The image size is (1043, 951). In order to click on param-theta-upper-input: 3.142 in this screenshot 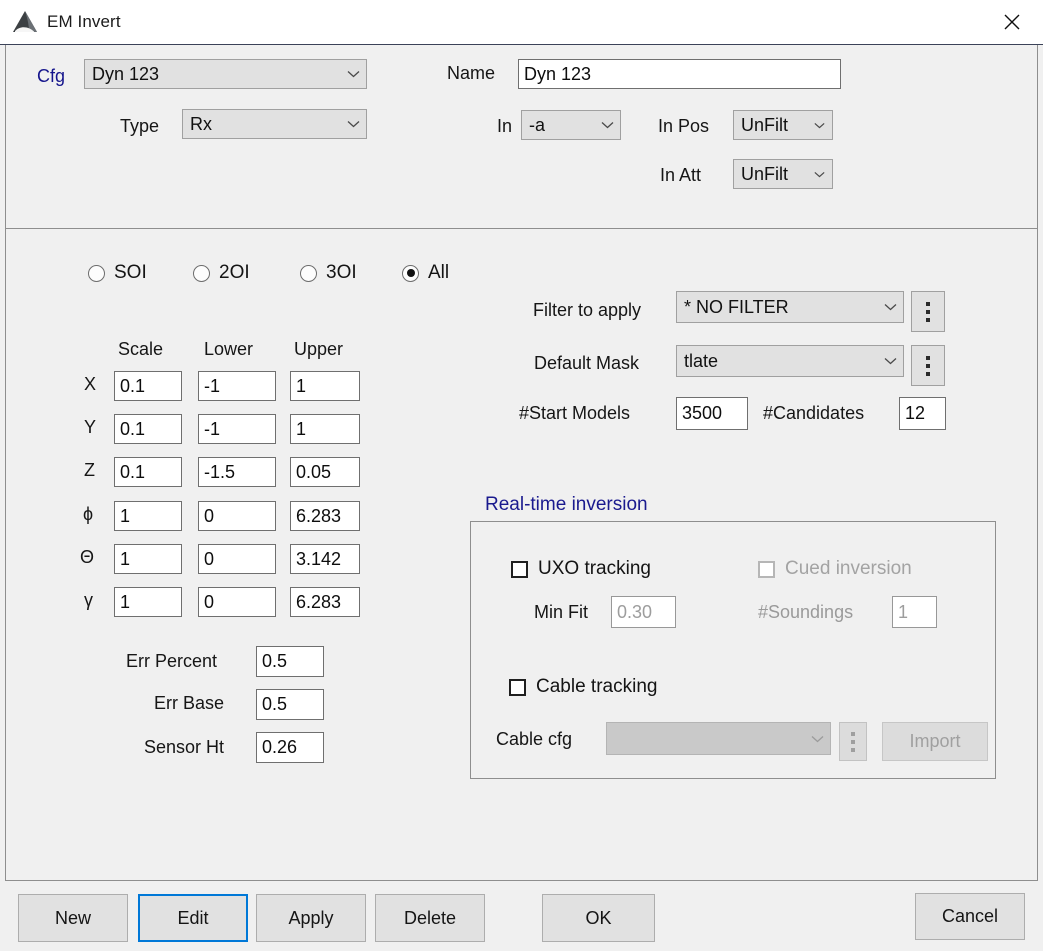, I will do `click(325, 559)`.